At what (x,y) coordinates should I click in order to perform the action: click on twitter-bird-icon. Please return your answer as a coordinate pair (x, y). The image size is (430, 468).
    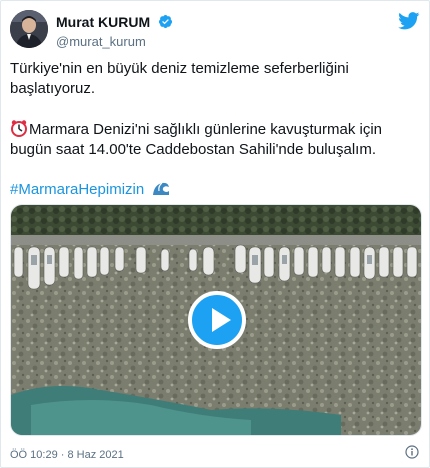
    Looking at the image, I should click on (409, 21).